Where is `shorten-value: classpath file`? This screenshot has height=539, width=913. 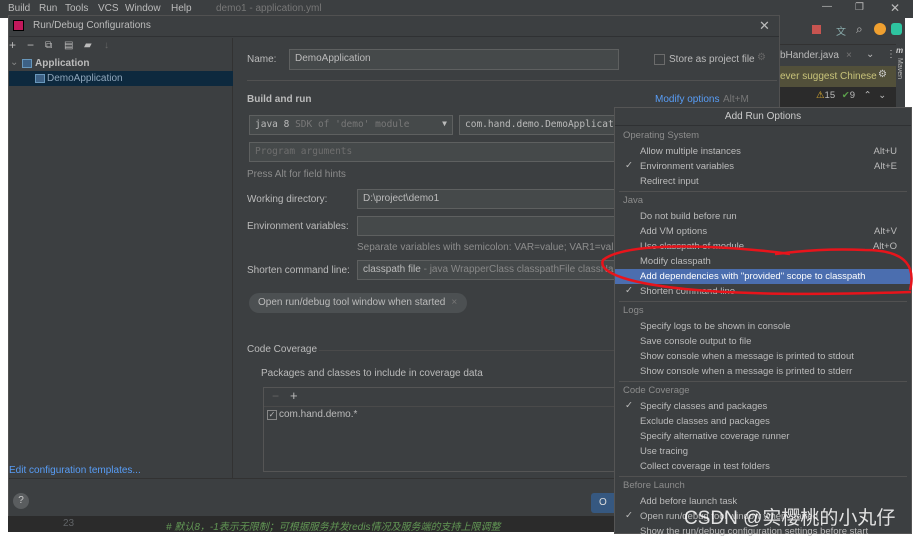
shorten-value: classpath file is located at coordinates (392, 269).